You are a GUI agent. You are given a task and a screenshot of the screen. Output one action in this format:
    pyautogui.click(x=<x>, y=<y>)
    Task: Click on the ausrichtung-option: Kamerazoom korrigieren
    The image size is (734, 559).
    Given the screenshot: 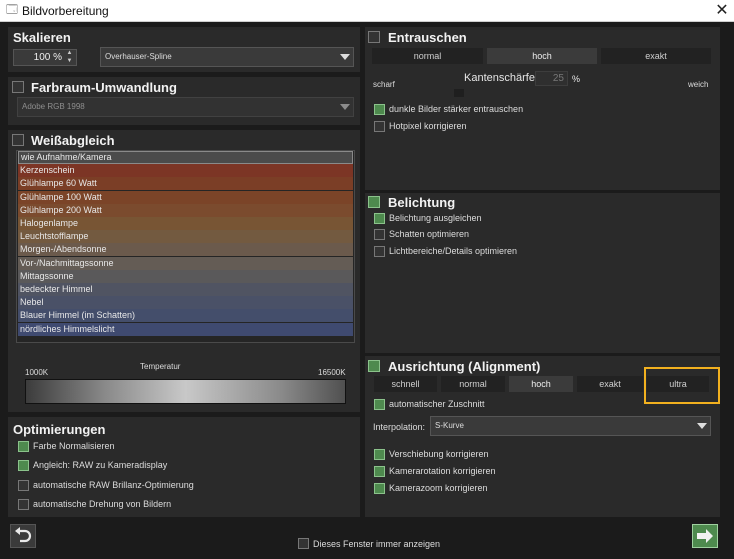 What is the action you would take?
    pyautogui.click(x=524, y=489)
    